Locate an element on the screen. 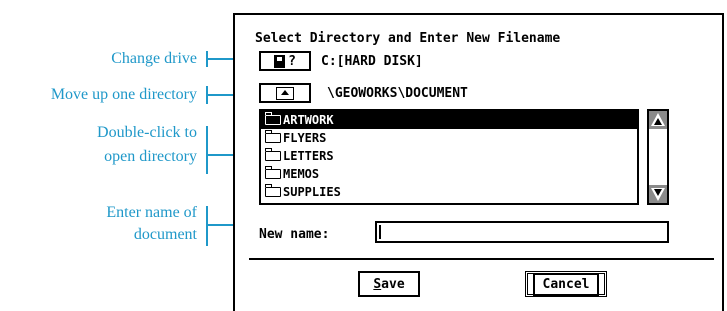 The height and width of the screenshot is (311, 727). save-button: Save is located at coordinates (389, 284).